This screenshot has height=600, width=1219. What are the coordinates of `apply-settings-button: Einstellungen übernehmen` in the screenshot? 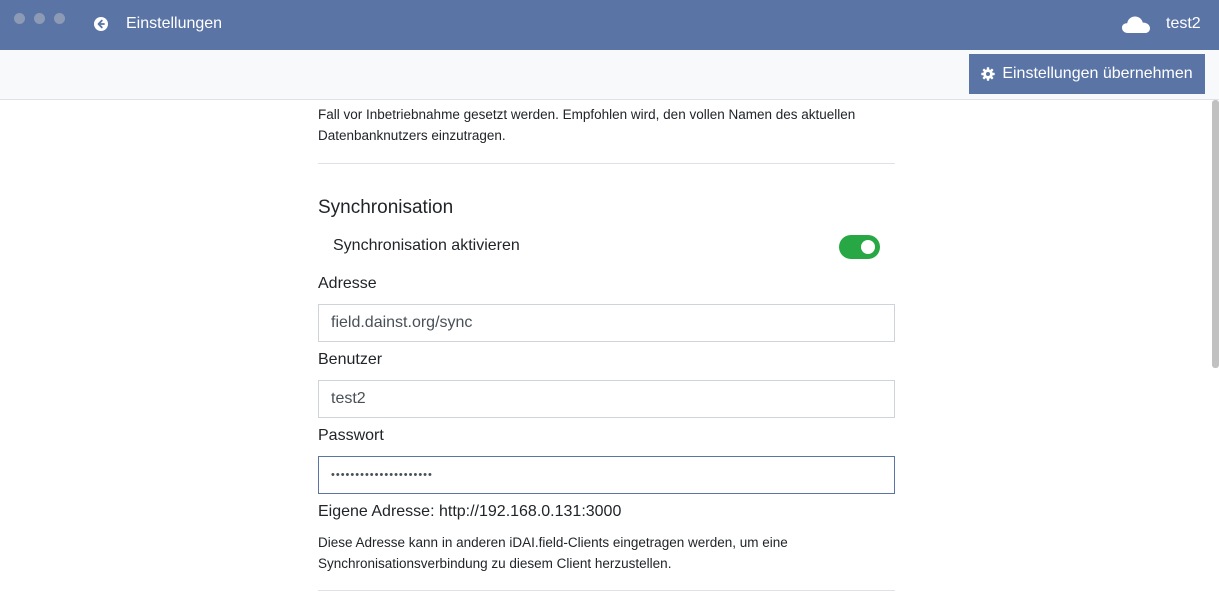 It's located at (1087, 74).